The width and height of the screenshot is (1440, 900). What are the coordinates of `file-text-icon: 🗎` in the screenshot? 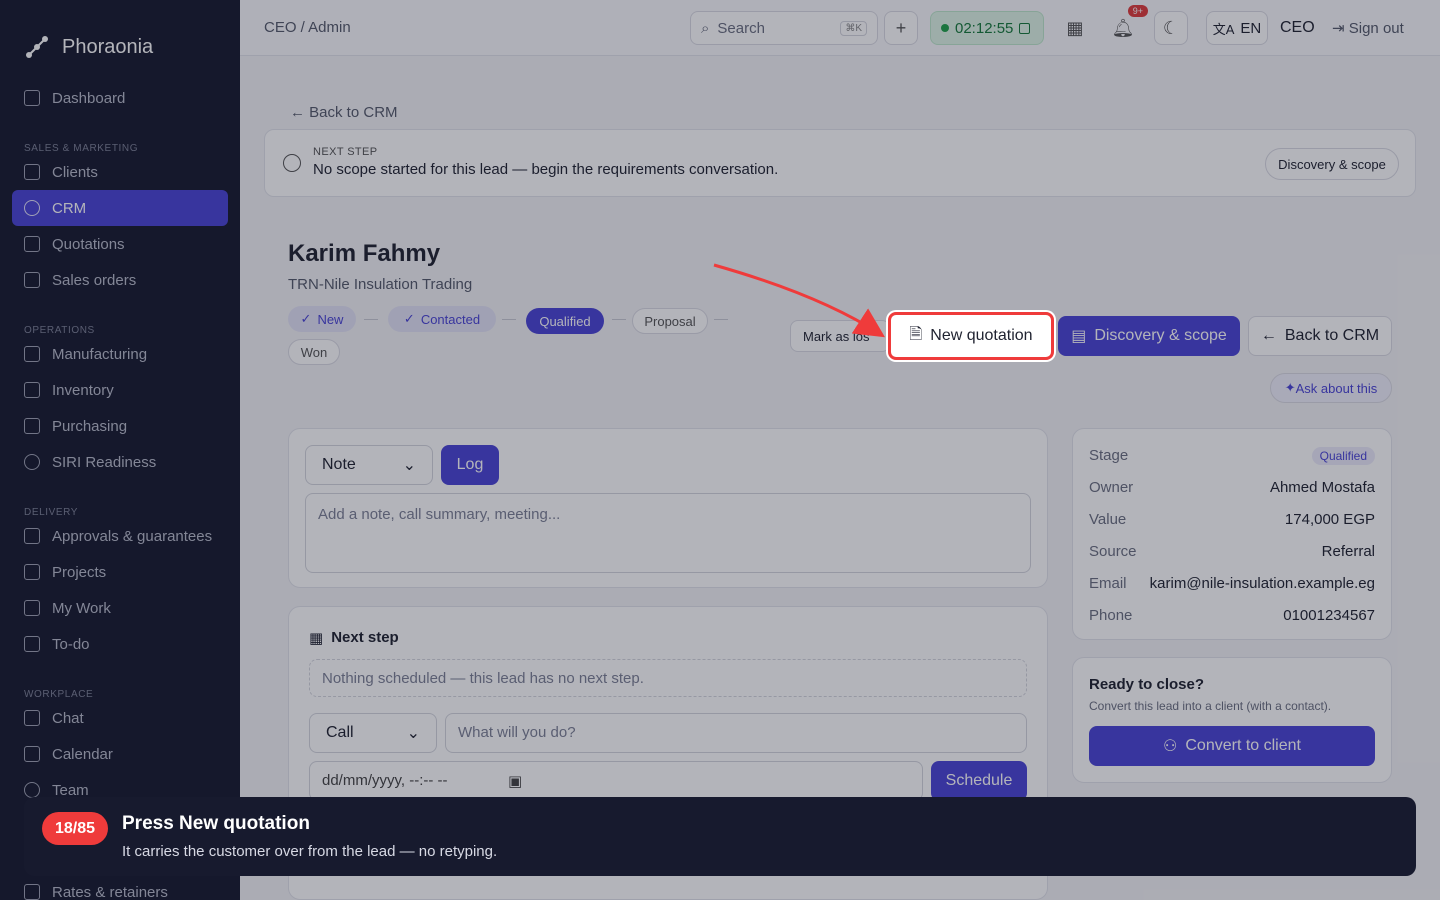 It's located at (916, 334).